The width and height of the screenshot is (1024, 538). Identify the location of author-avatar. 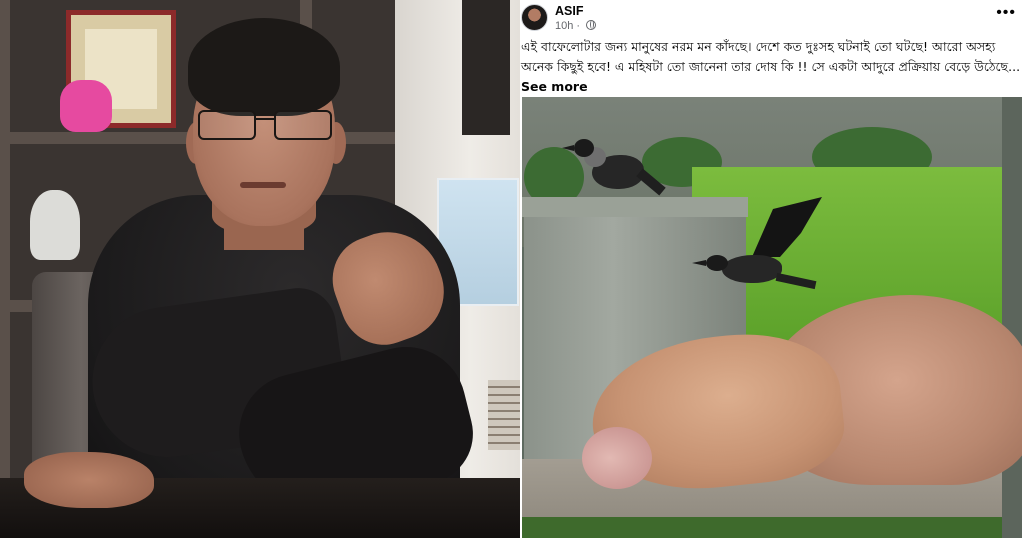
(534, 17).